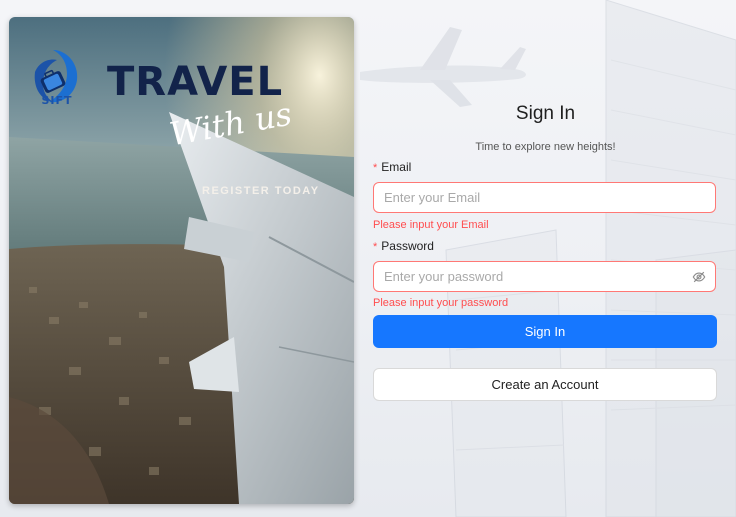  Describe the element at coordinates (529, 276) in the screenshot. I see `password-input` at that location.